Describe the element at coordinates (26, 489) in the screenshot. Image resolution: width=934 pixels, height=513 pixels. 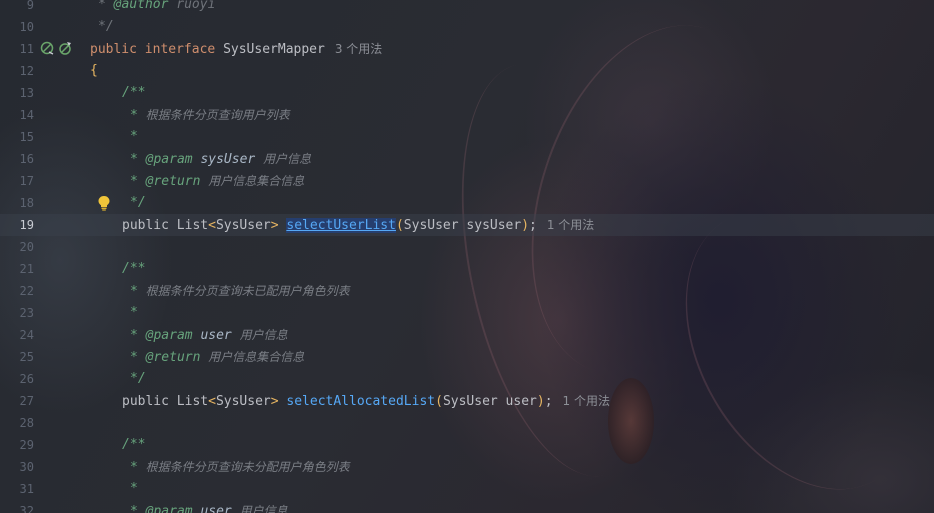
I see `line-number: 31` at that location.